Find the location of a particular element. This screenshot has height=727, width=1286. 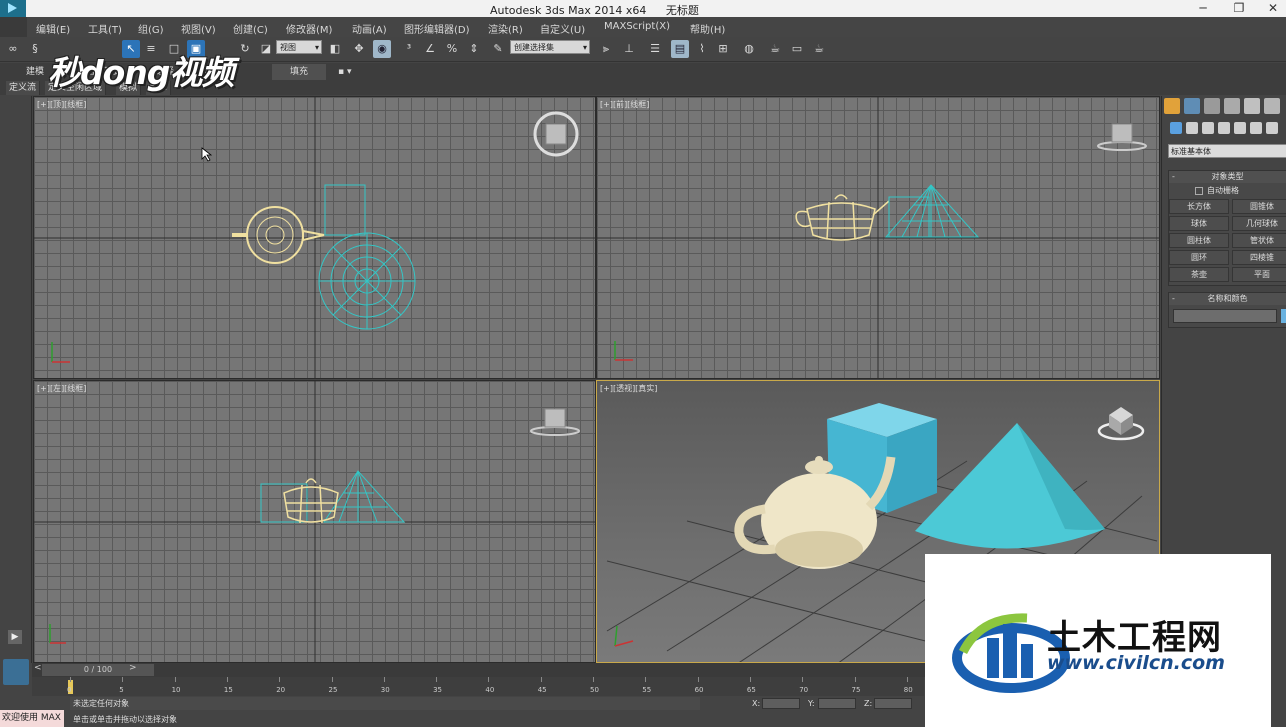

helpers-icon is located at coordinates (1240, 128).